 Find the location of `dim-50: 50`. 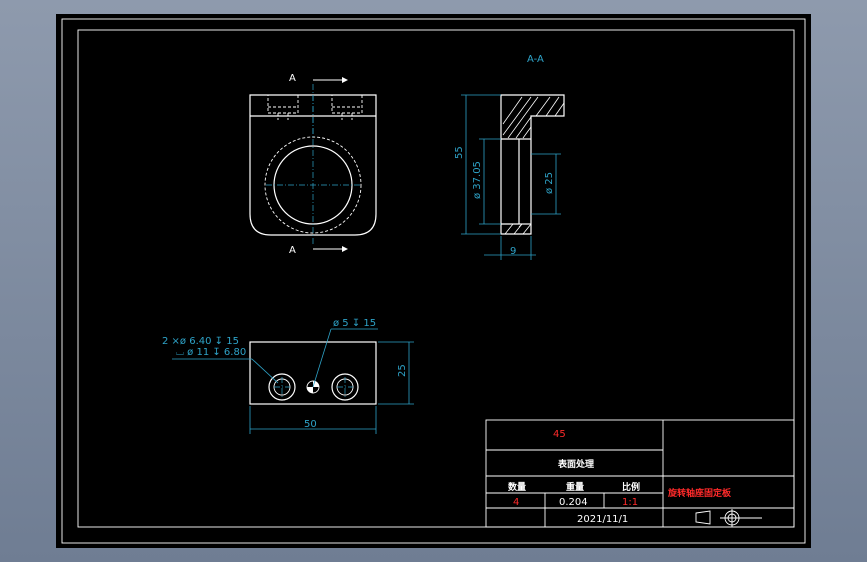

dim-50: 50 is located at coordinates (310, 424).